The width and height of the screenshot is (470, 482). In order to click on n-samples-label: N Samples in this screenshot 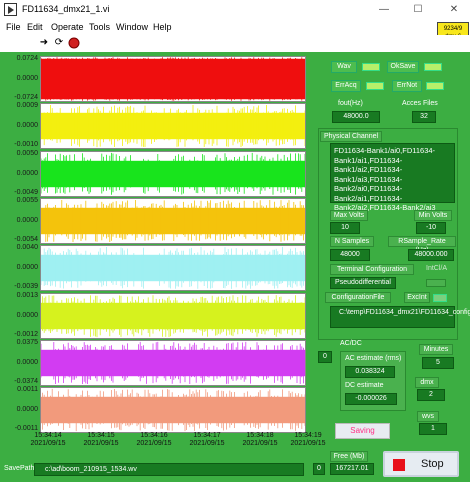, I will do `click(352, 241)`.